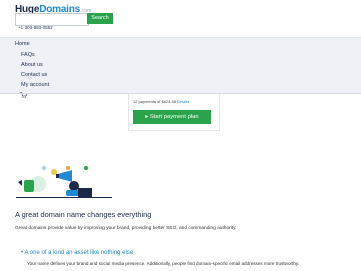  Describe the element at coordinates (64, 182) in the screenshot. I see `marketing-illustration` at that location.